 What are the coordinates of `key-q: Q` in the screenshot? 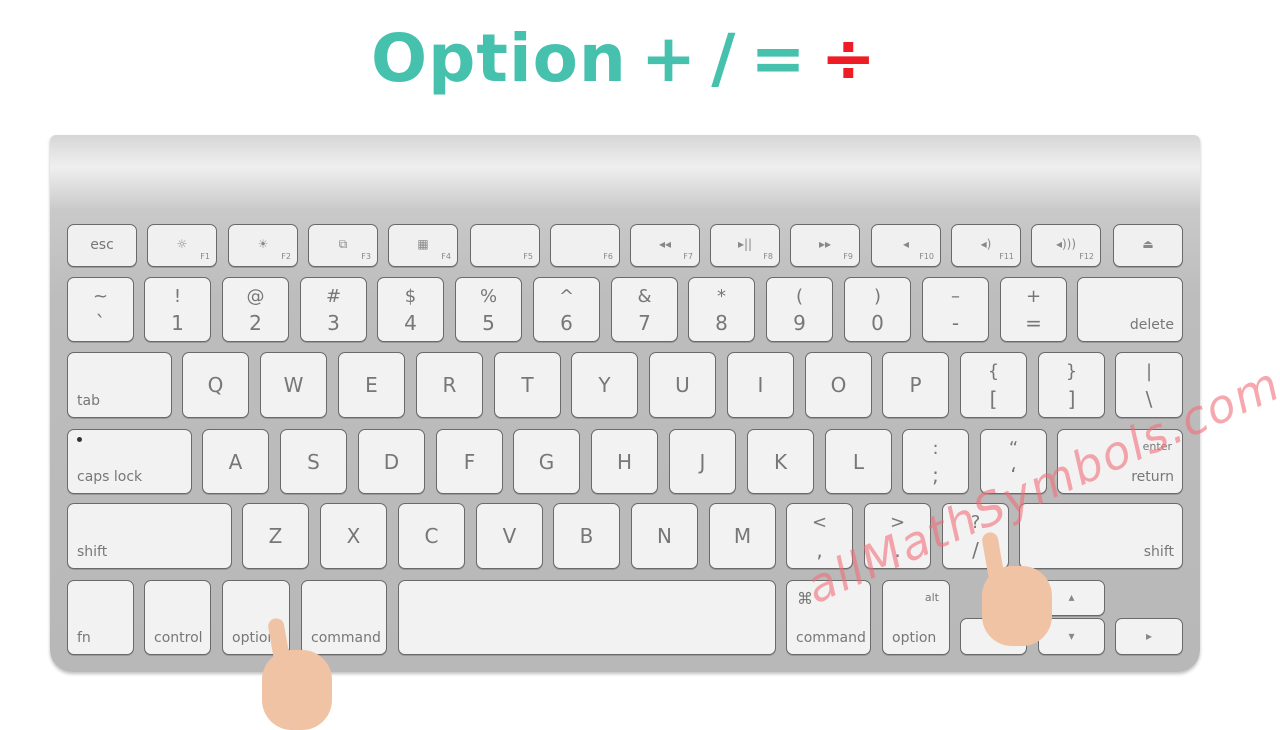 It's located at (215, 385).